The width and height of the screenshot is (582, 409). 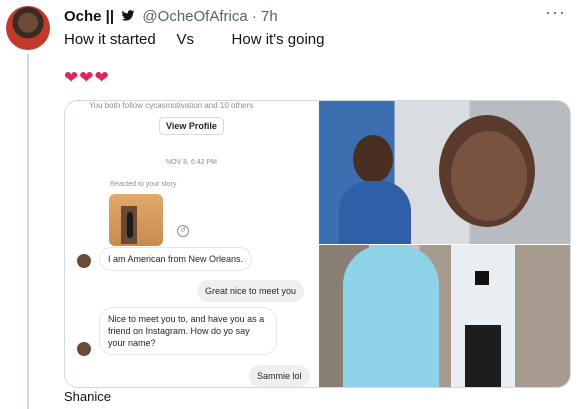 I want to click on next-tweet-text: Shanice, so click(x=87, y=396).